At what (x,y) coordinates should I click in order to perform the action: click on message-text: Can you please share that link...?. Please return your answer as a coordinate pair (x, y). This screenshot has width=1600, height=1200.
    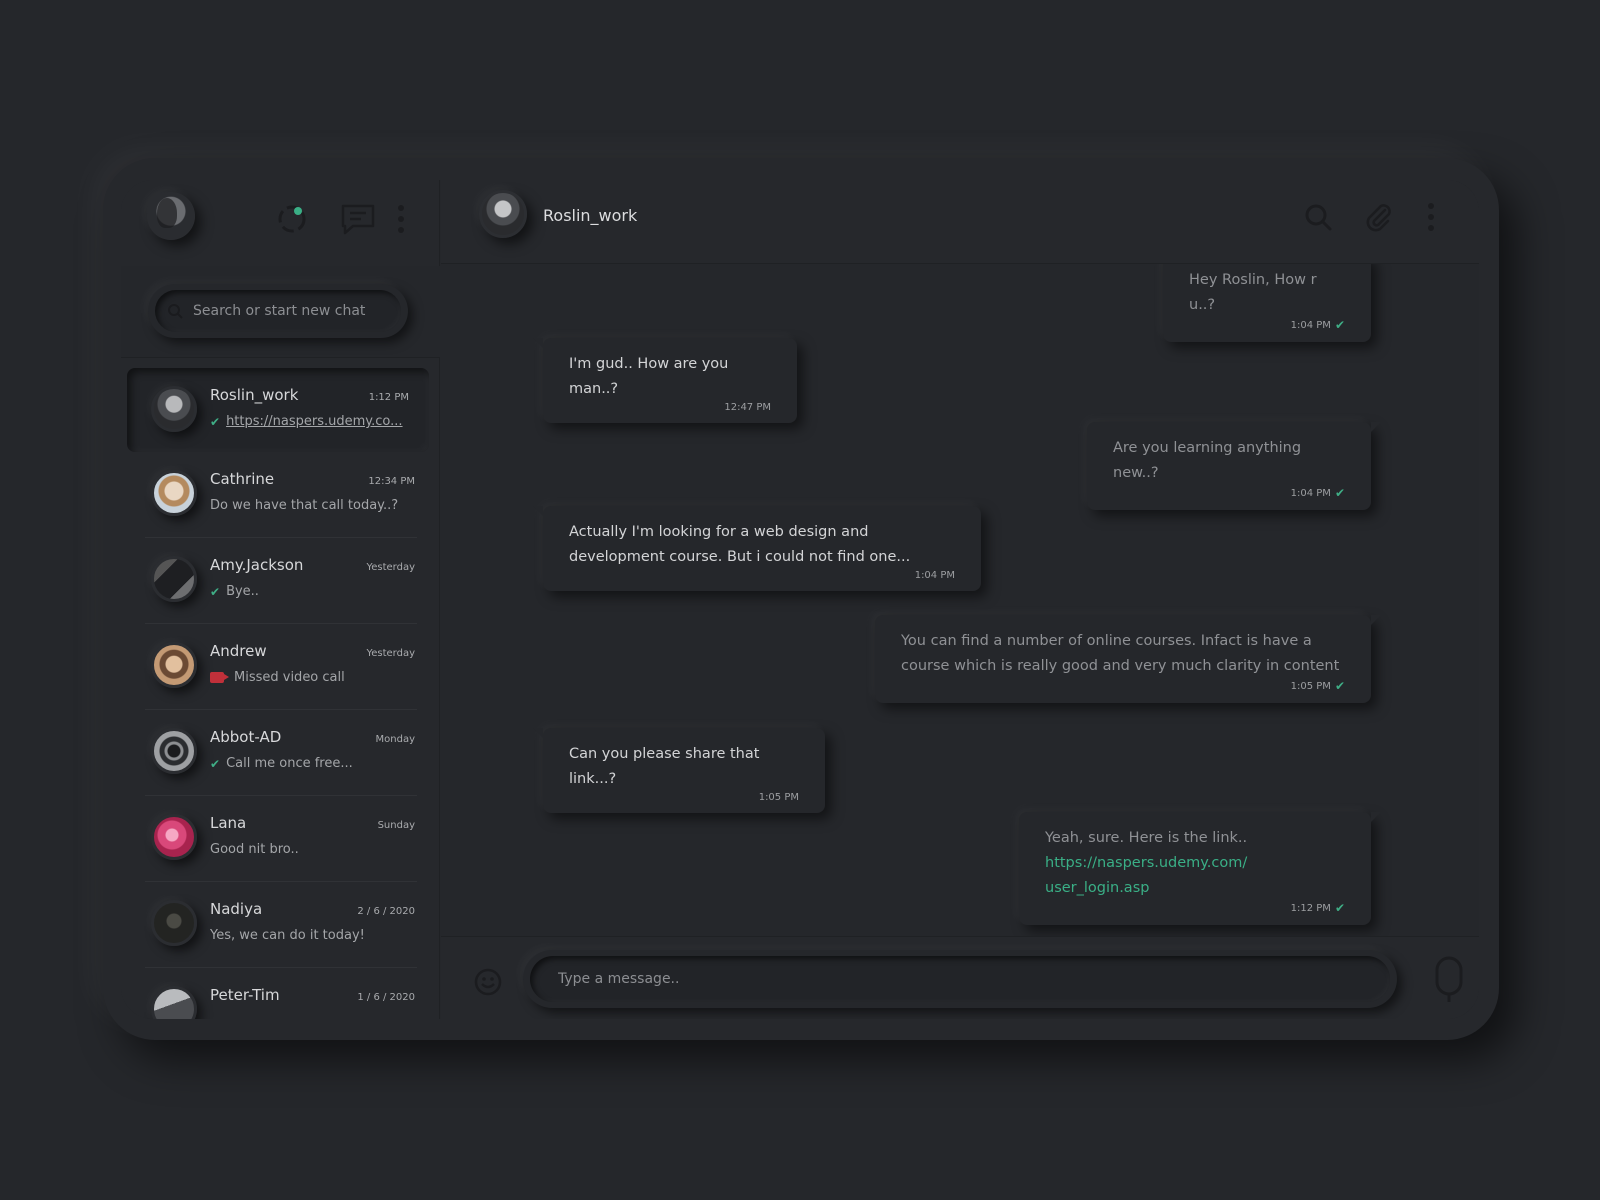
    Looking at the image, I should click on (664, 766).